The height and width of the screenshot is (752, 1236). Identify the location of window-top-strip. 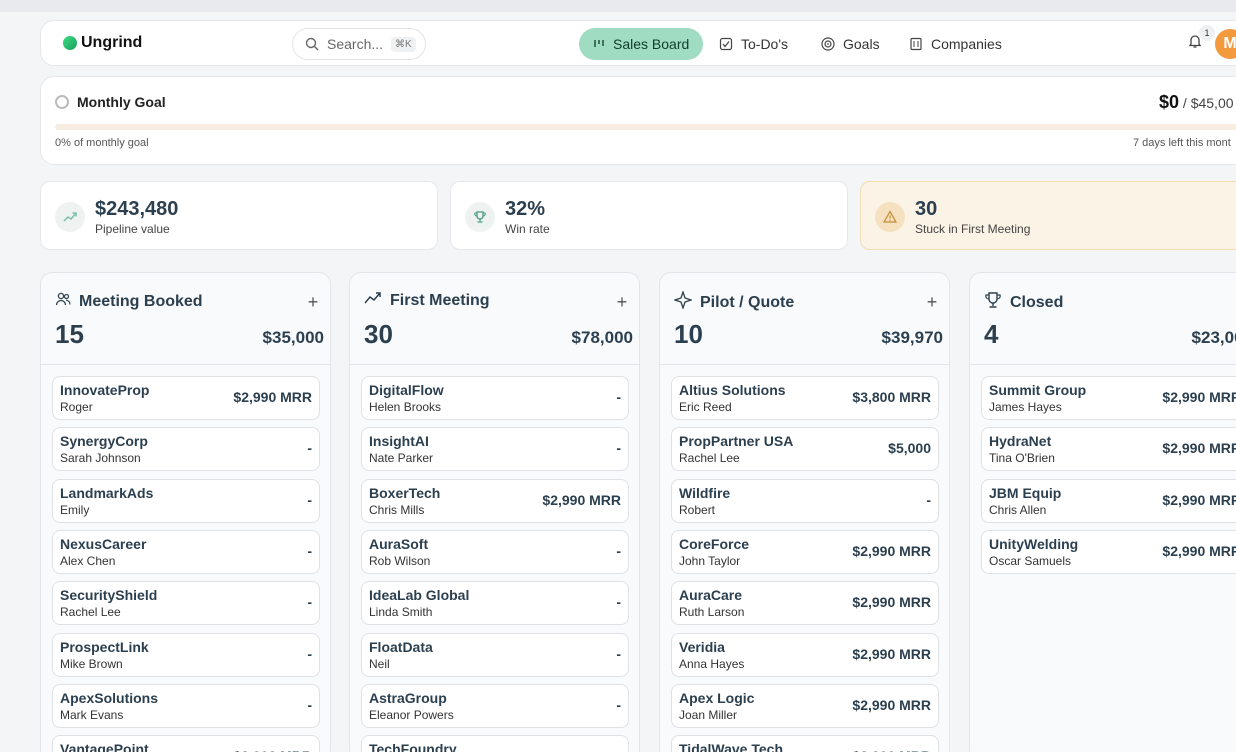
(618, 6).